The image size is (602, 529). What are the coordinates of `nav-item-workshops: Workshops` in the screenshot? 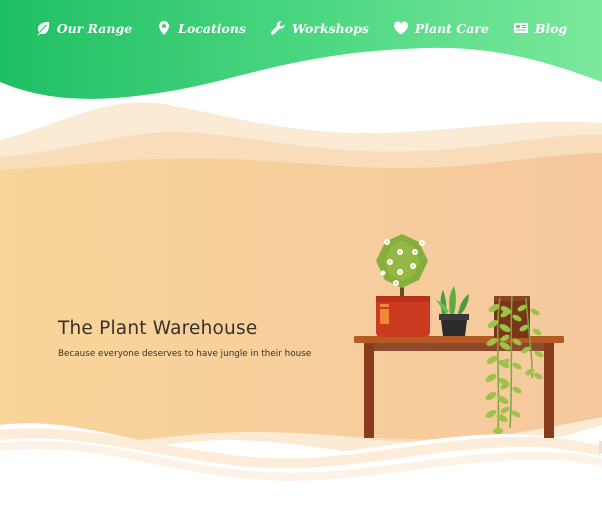 It's located at (319, 28).